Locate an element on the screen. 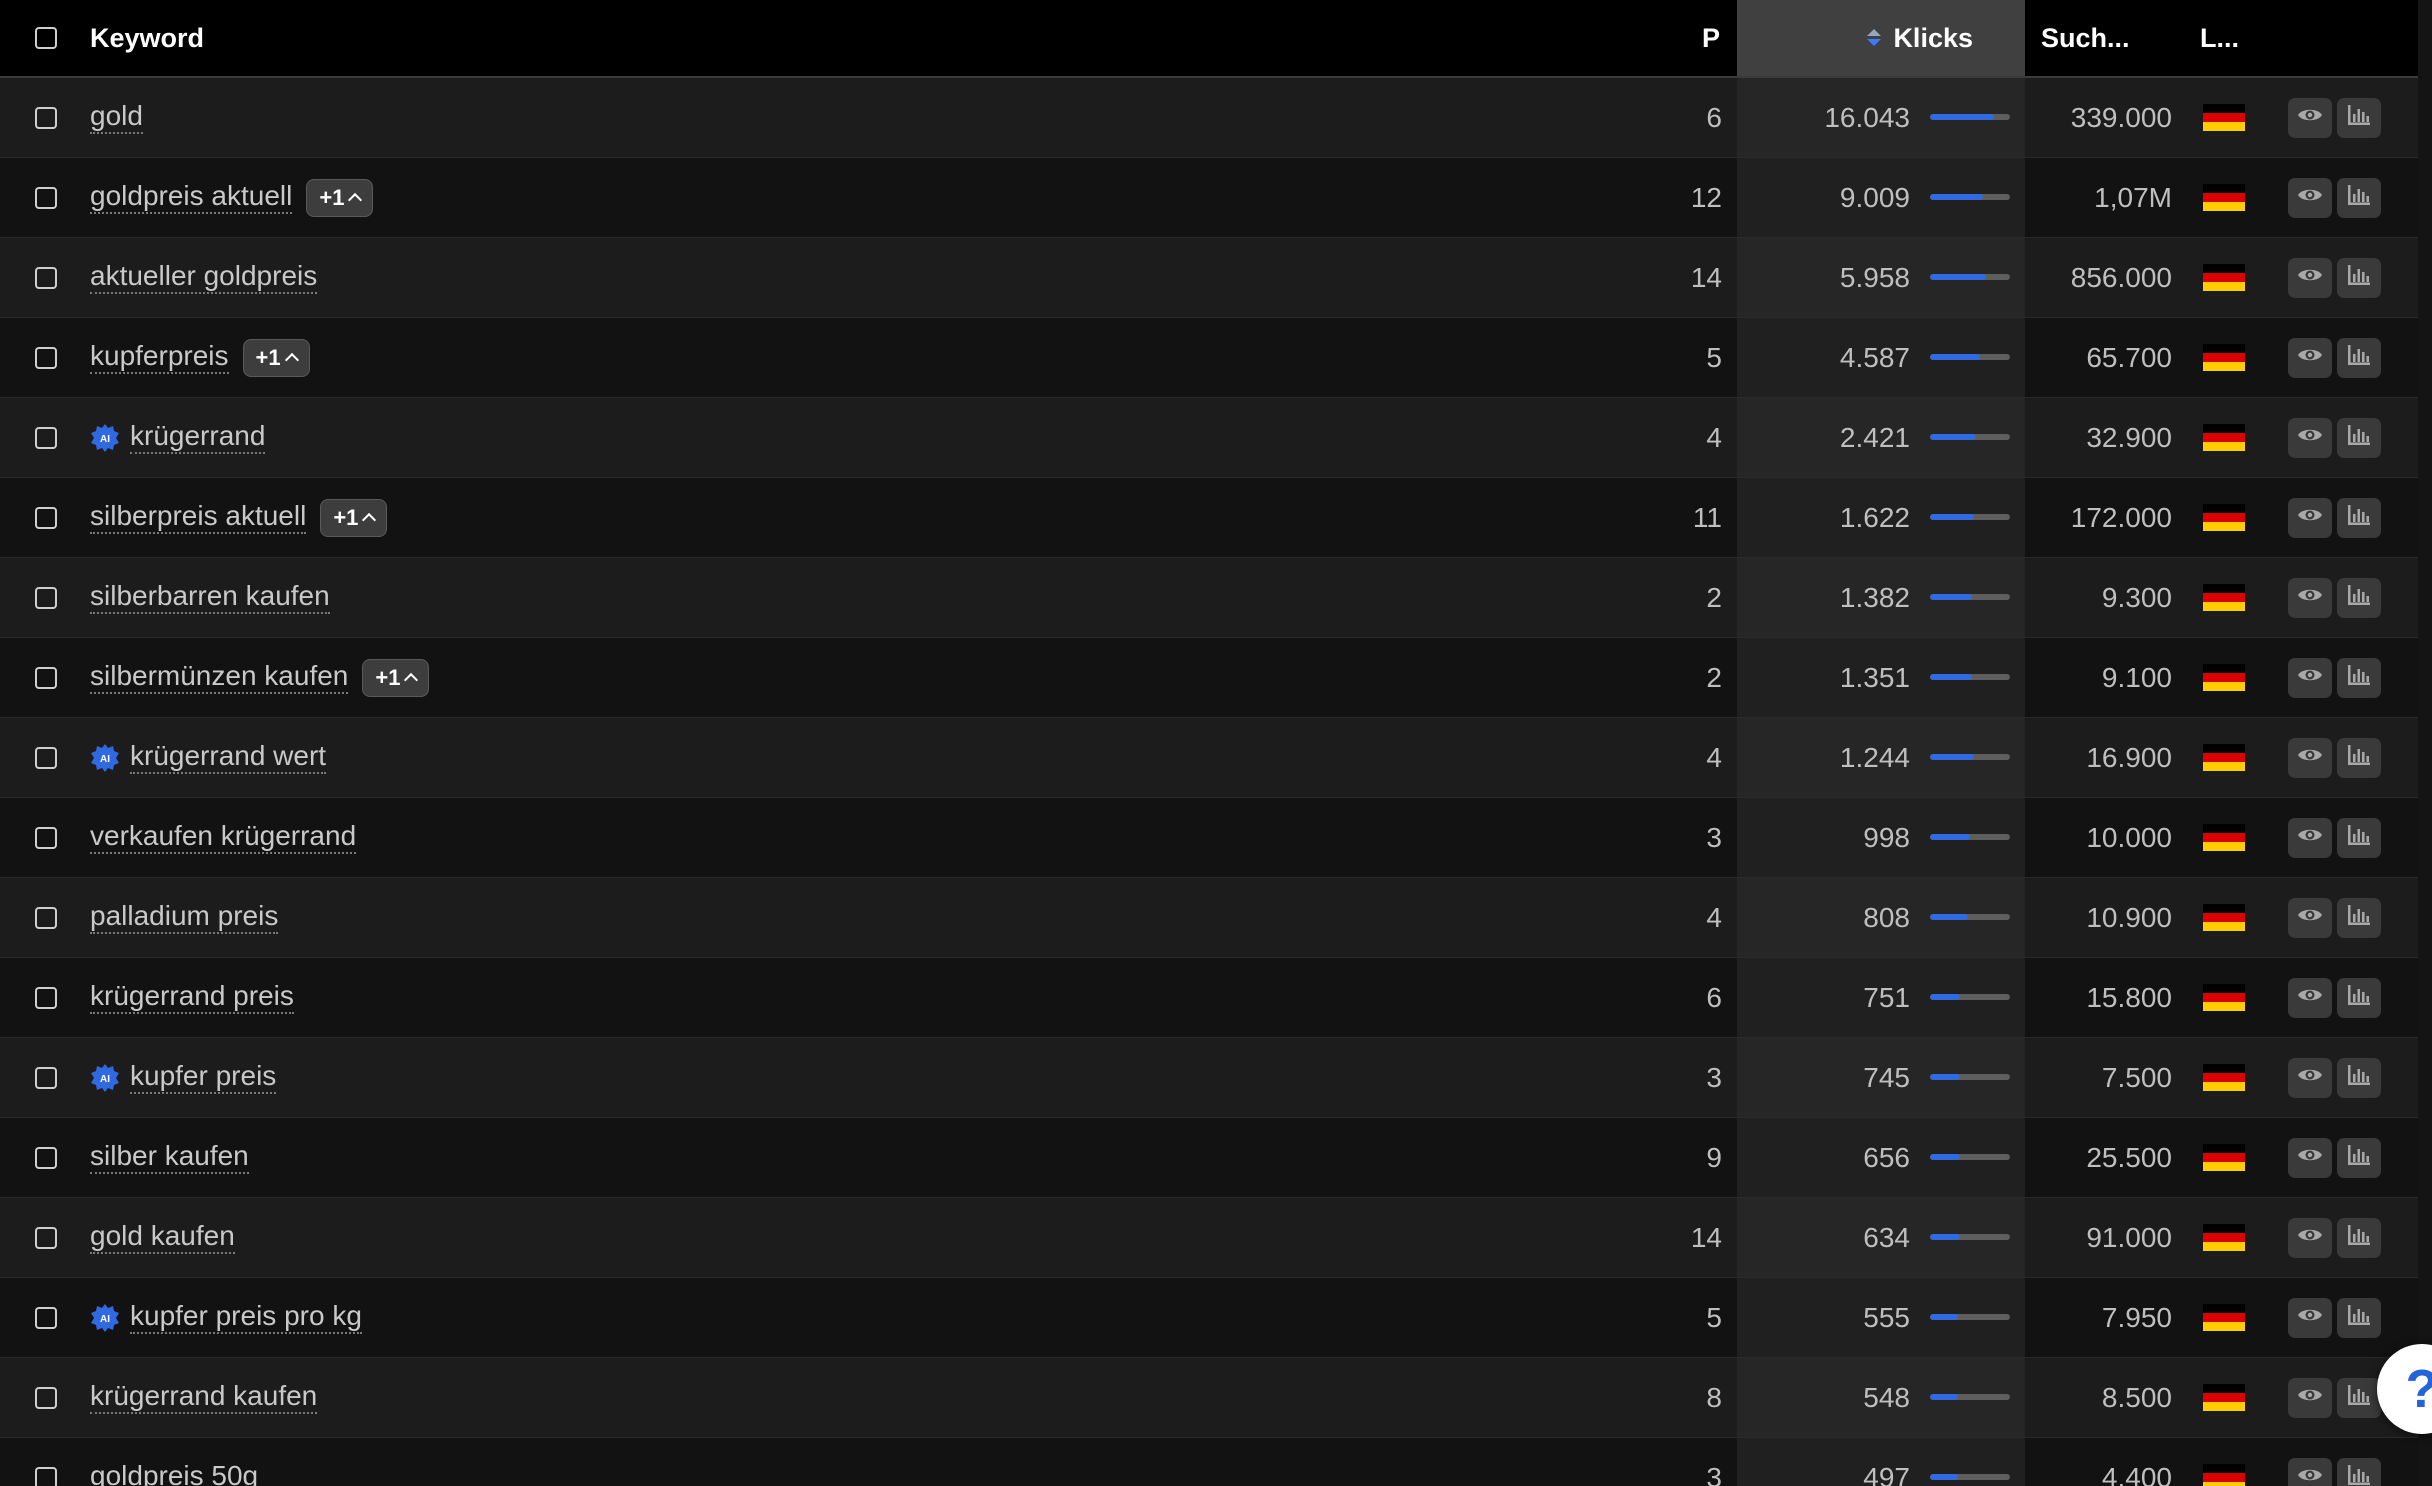 Image resolution: width=2432 pixels, height=1486 pixels. keyword-link: silberbarren kaufen is located at coordinates (210, 597).